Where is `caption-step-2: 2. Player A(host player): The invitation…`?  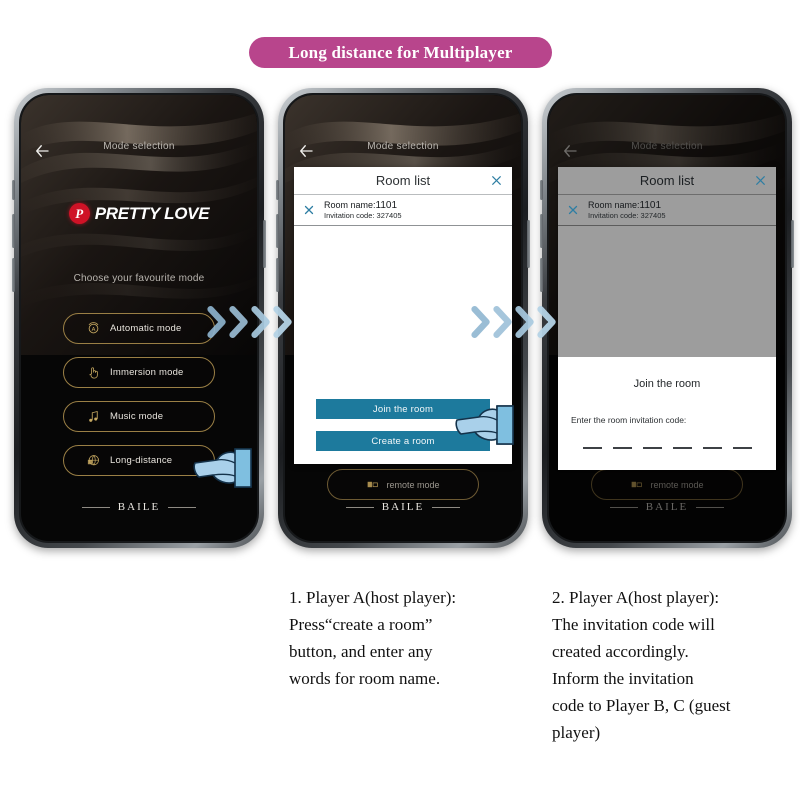 caption-step-2: 2. Player A(host player): The invitation… is located at coordinates (641, 665).